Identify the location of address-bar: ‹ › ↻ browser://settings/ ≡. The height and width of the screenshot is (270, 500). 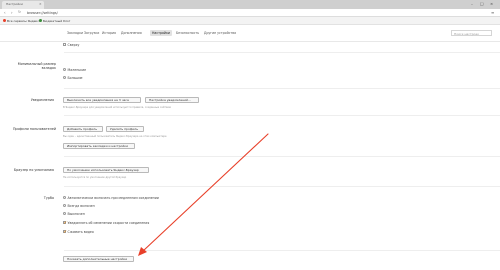
(250, 13).